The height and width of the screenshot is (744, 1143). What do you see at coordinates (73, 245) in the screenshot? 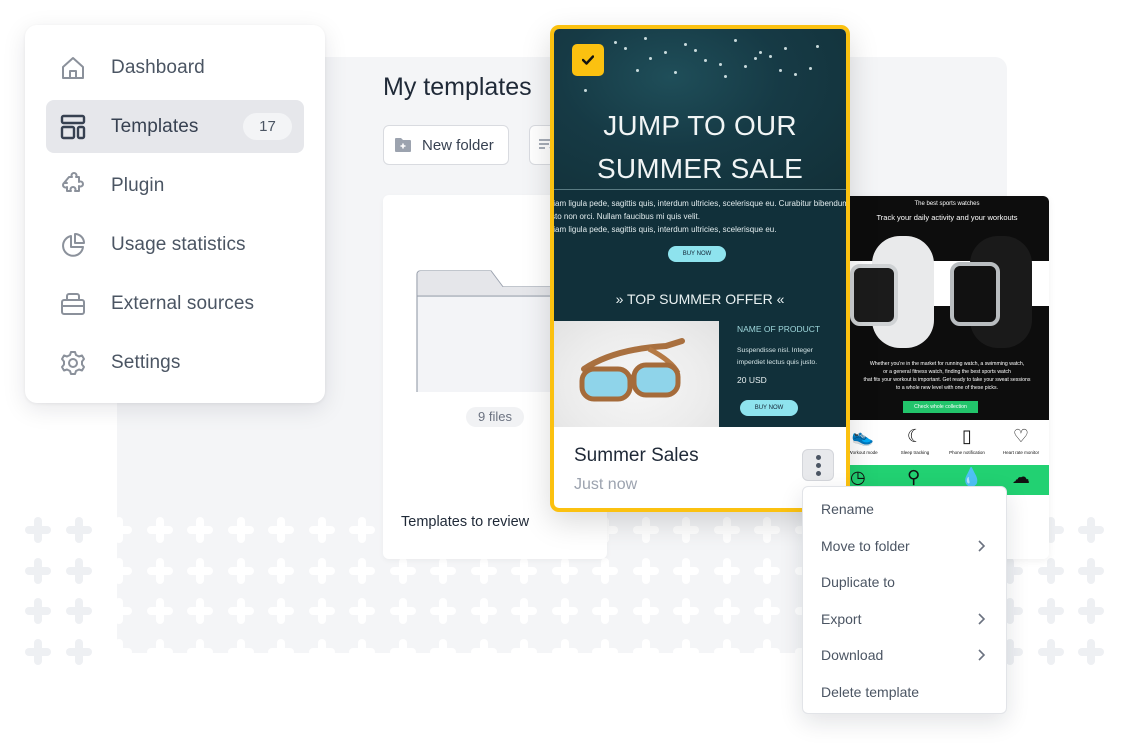
I see `pie-chart-icon` at bounding box center [73, 245].